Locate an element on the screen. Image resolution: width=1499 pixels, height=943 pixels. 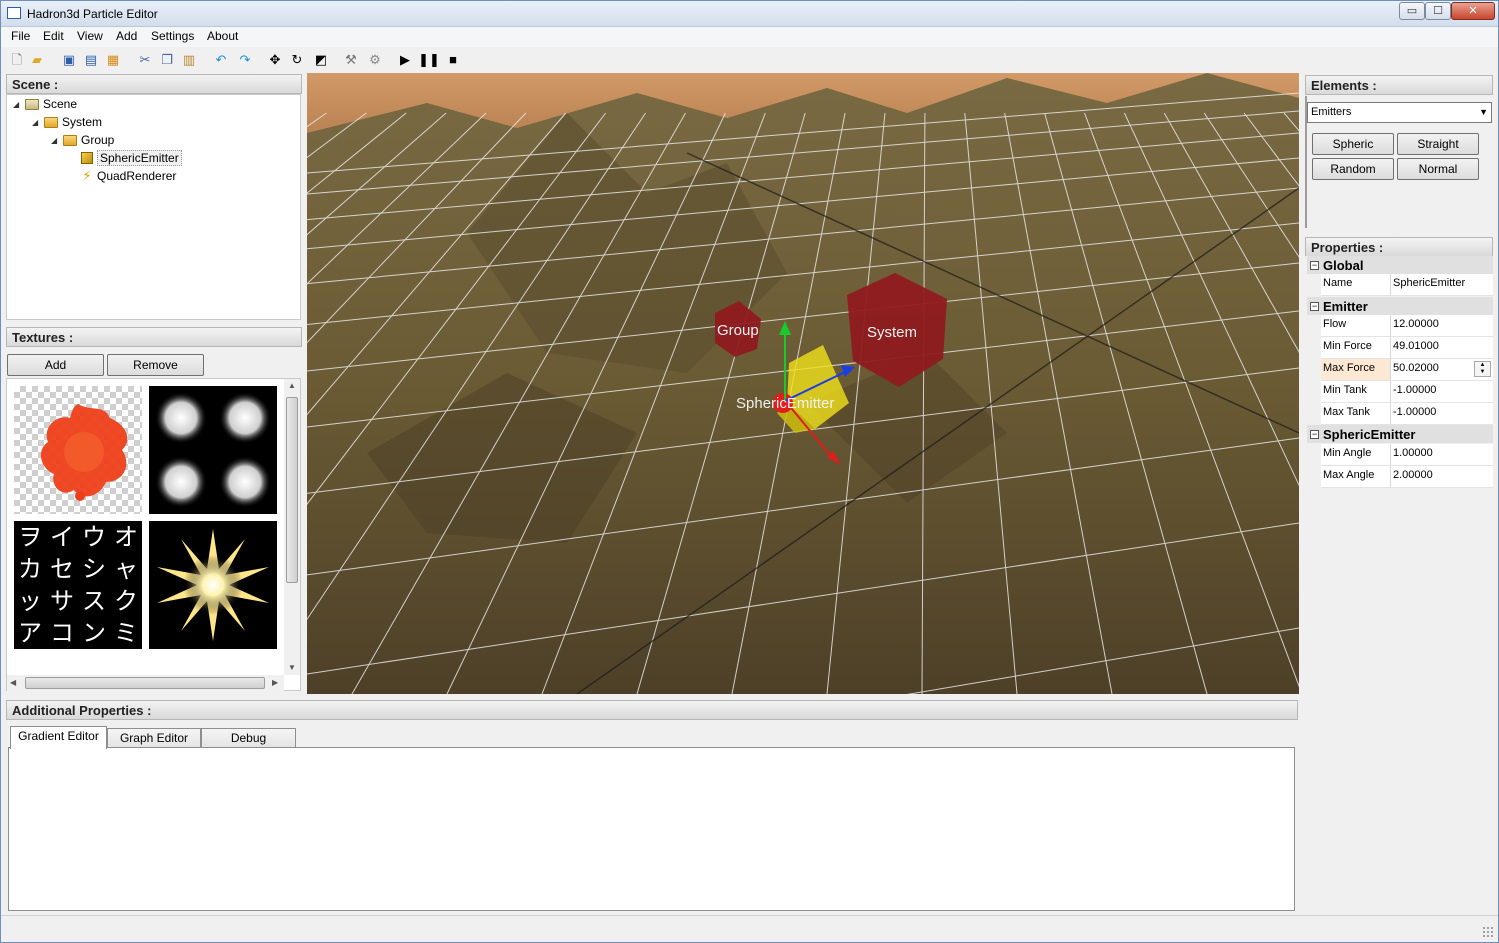
chevron-down-icon: ▼ is located at coordinates (1483, 112).